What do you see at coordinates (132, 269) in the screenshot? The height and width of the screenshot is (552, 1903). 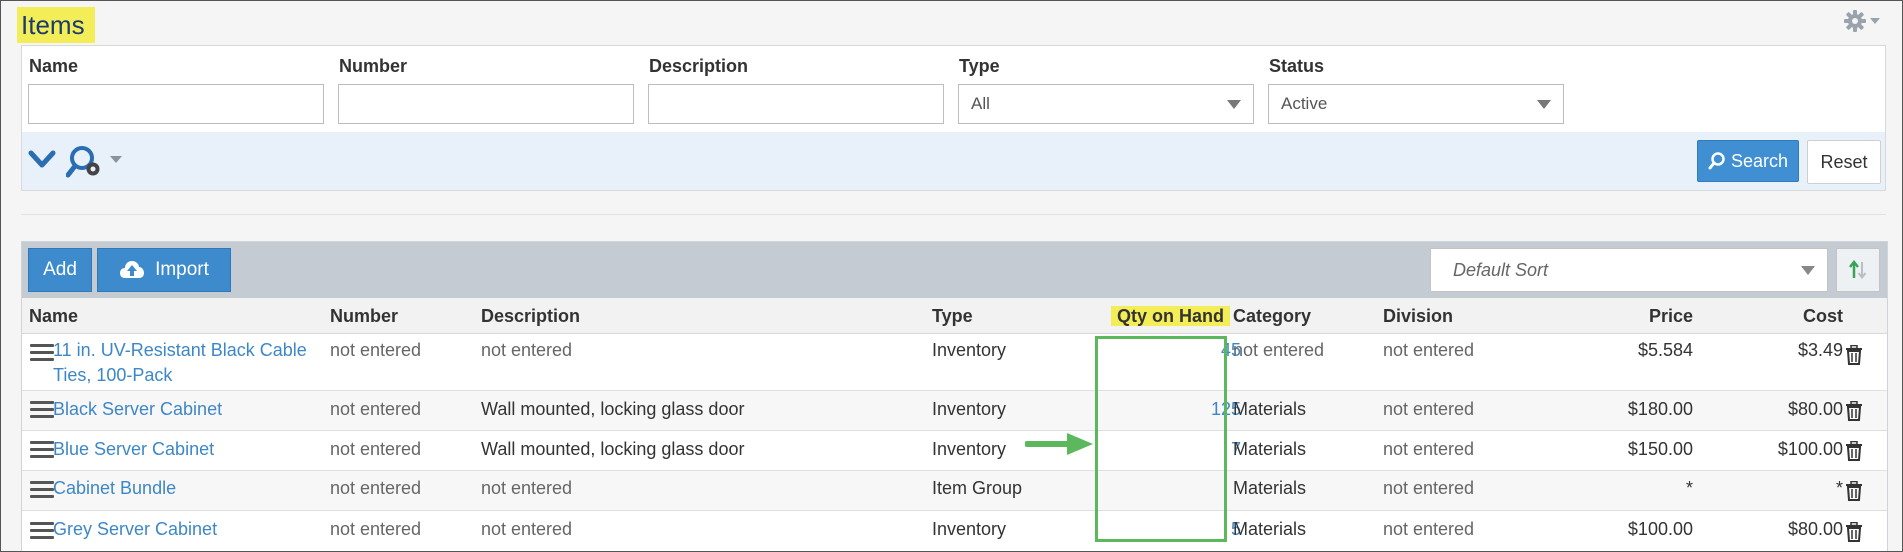 I see `cloud-upload-icon` at bounding box center [132, 269].